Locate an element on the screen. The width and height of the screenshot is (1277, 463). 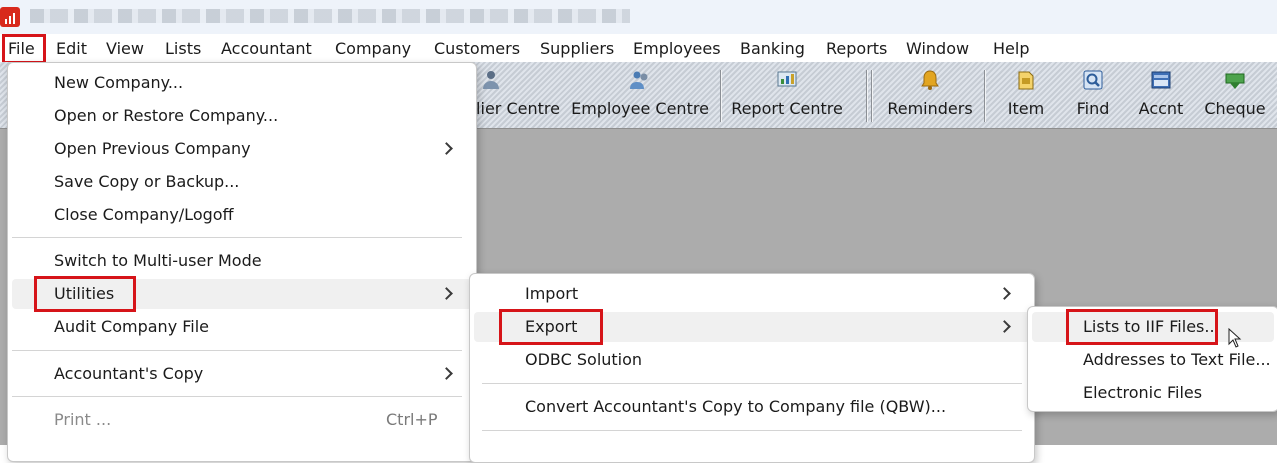
file-menu-item-utilities: Utilities is located at coordinates (242, 294).